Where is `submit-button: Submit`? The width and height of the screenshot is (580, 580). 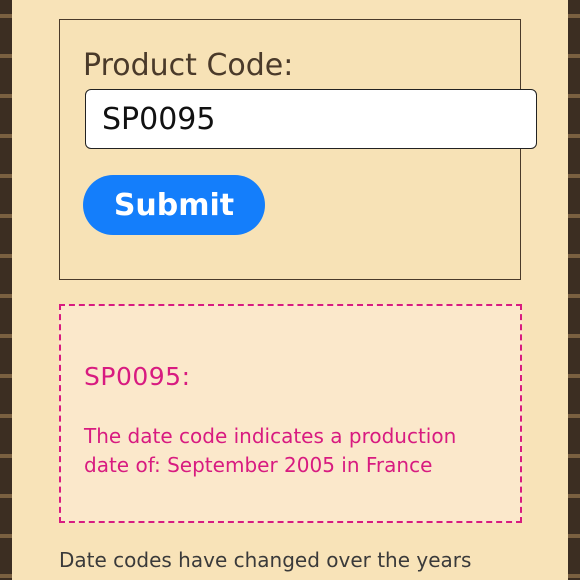
submit-button: Submit is located at coordinates (174, 205).